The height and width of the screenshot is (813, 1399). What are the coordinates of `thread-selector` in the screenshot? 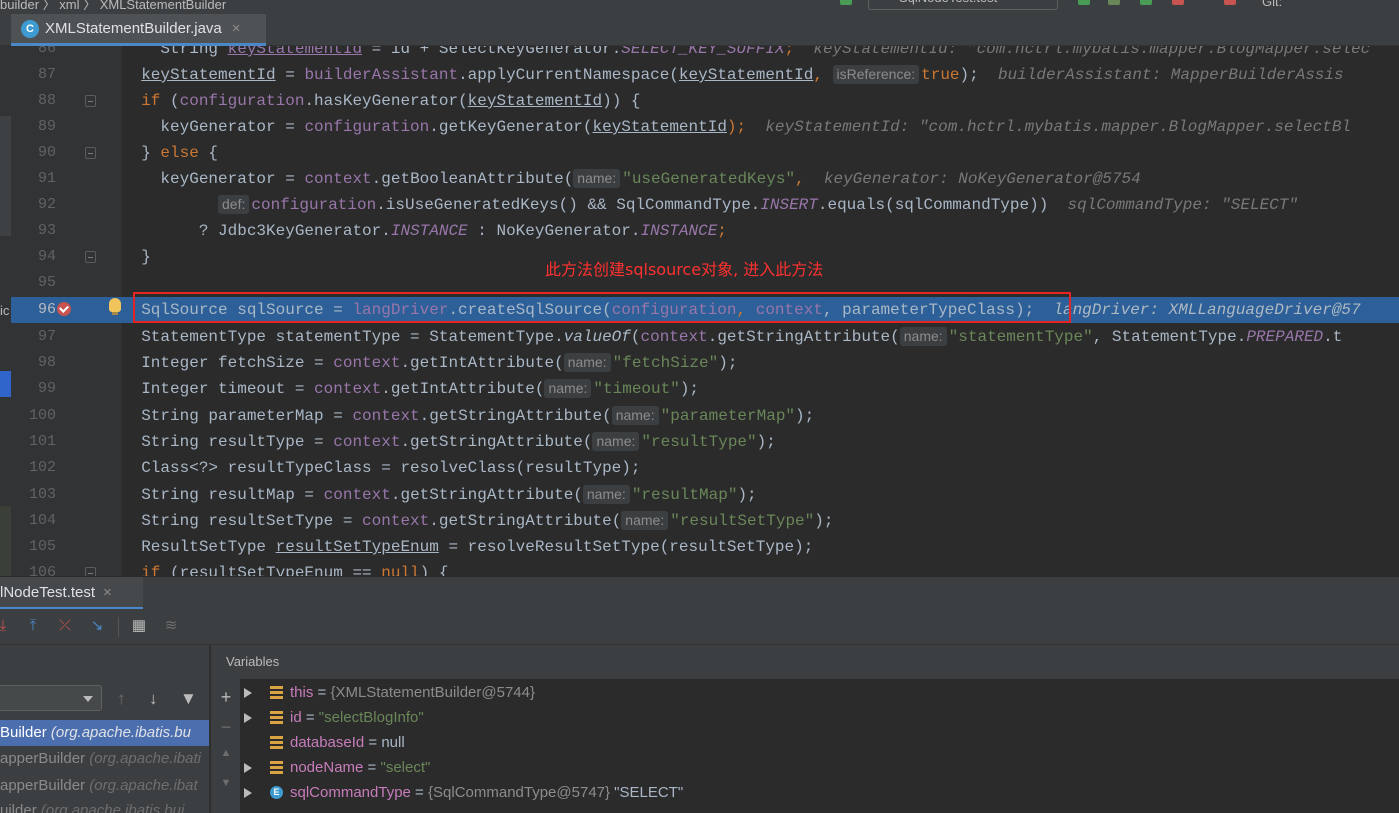 It's located at (51, 698).